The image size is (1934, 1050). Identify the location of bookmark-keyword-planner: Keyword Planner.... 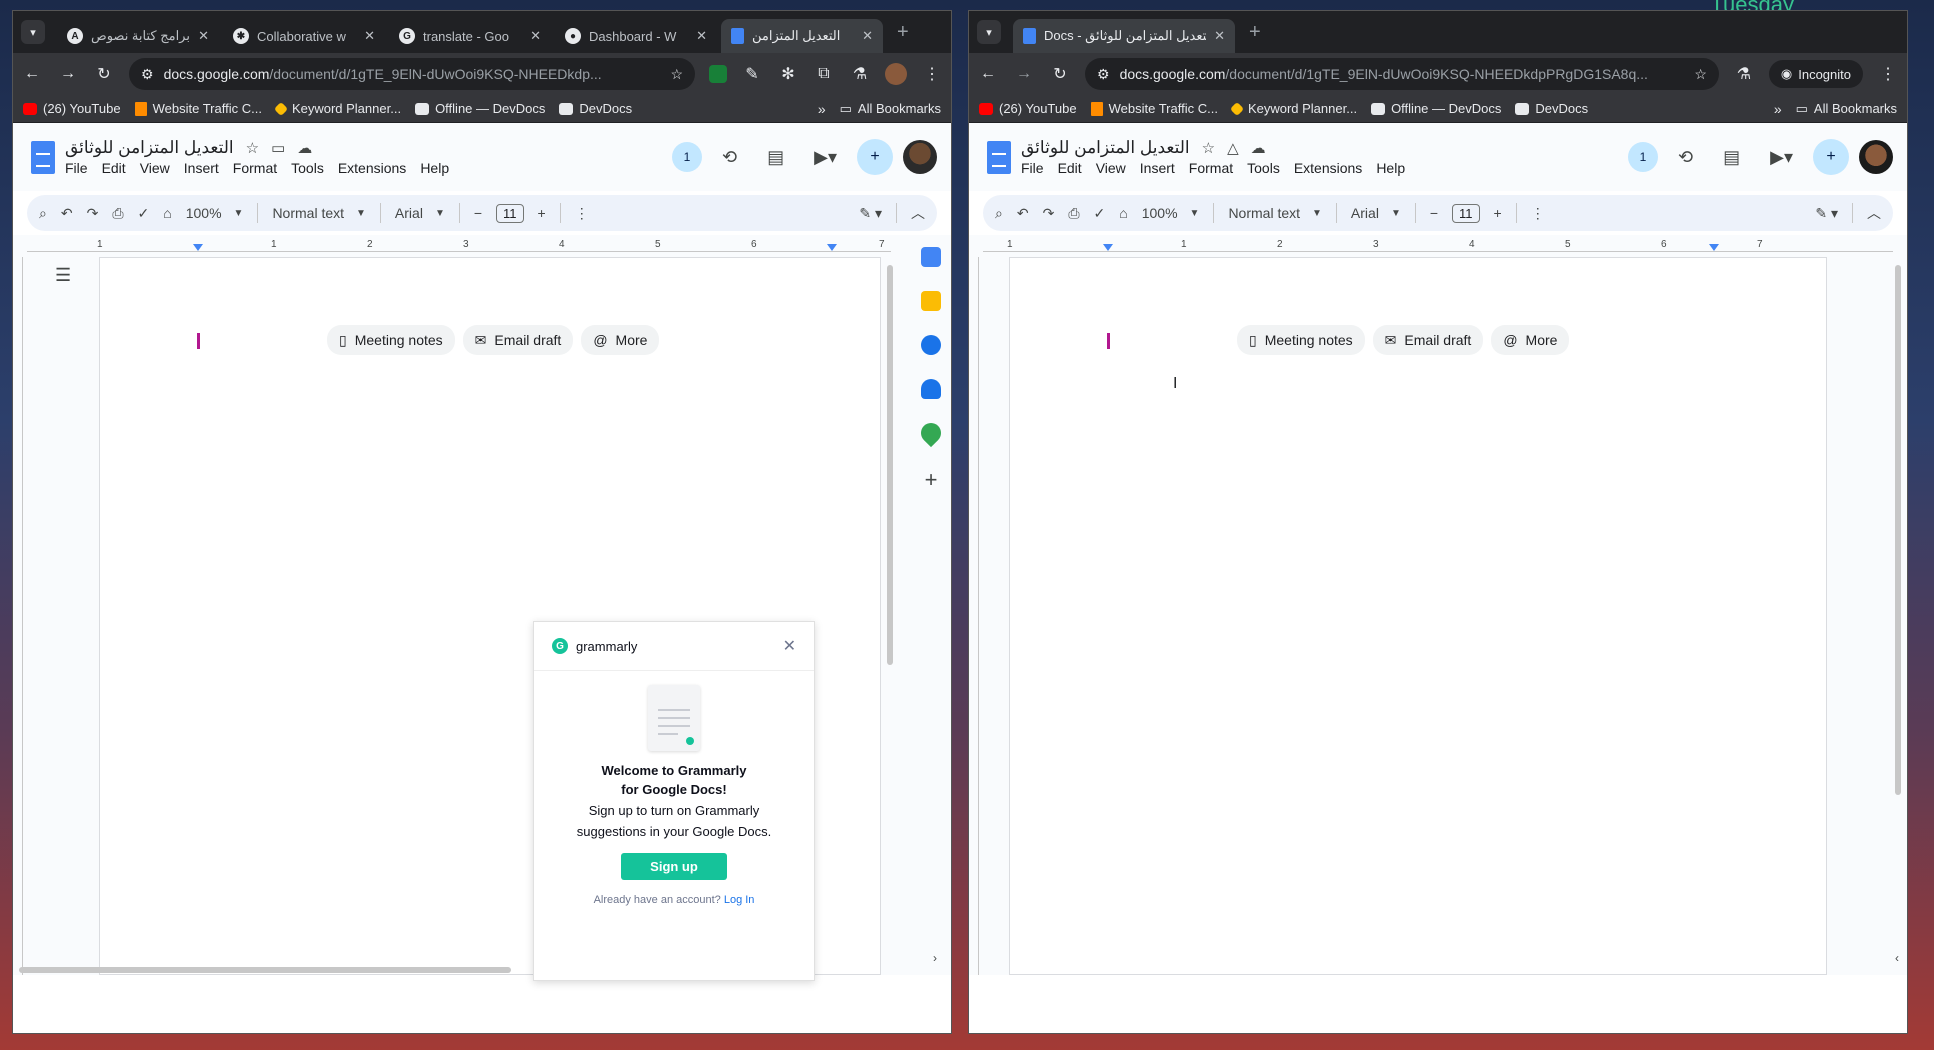
(337, 108).